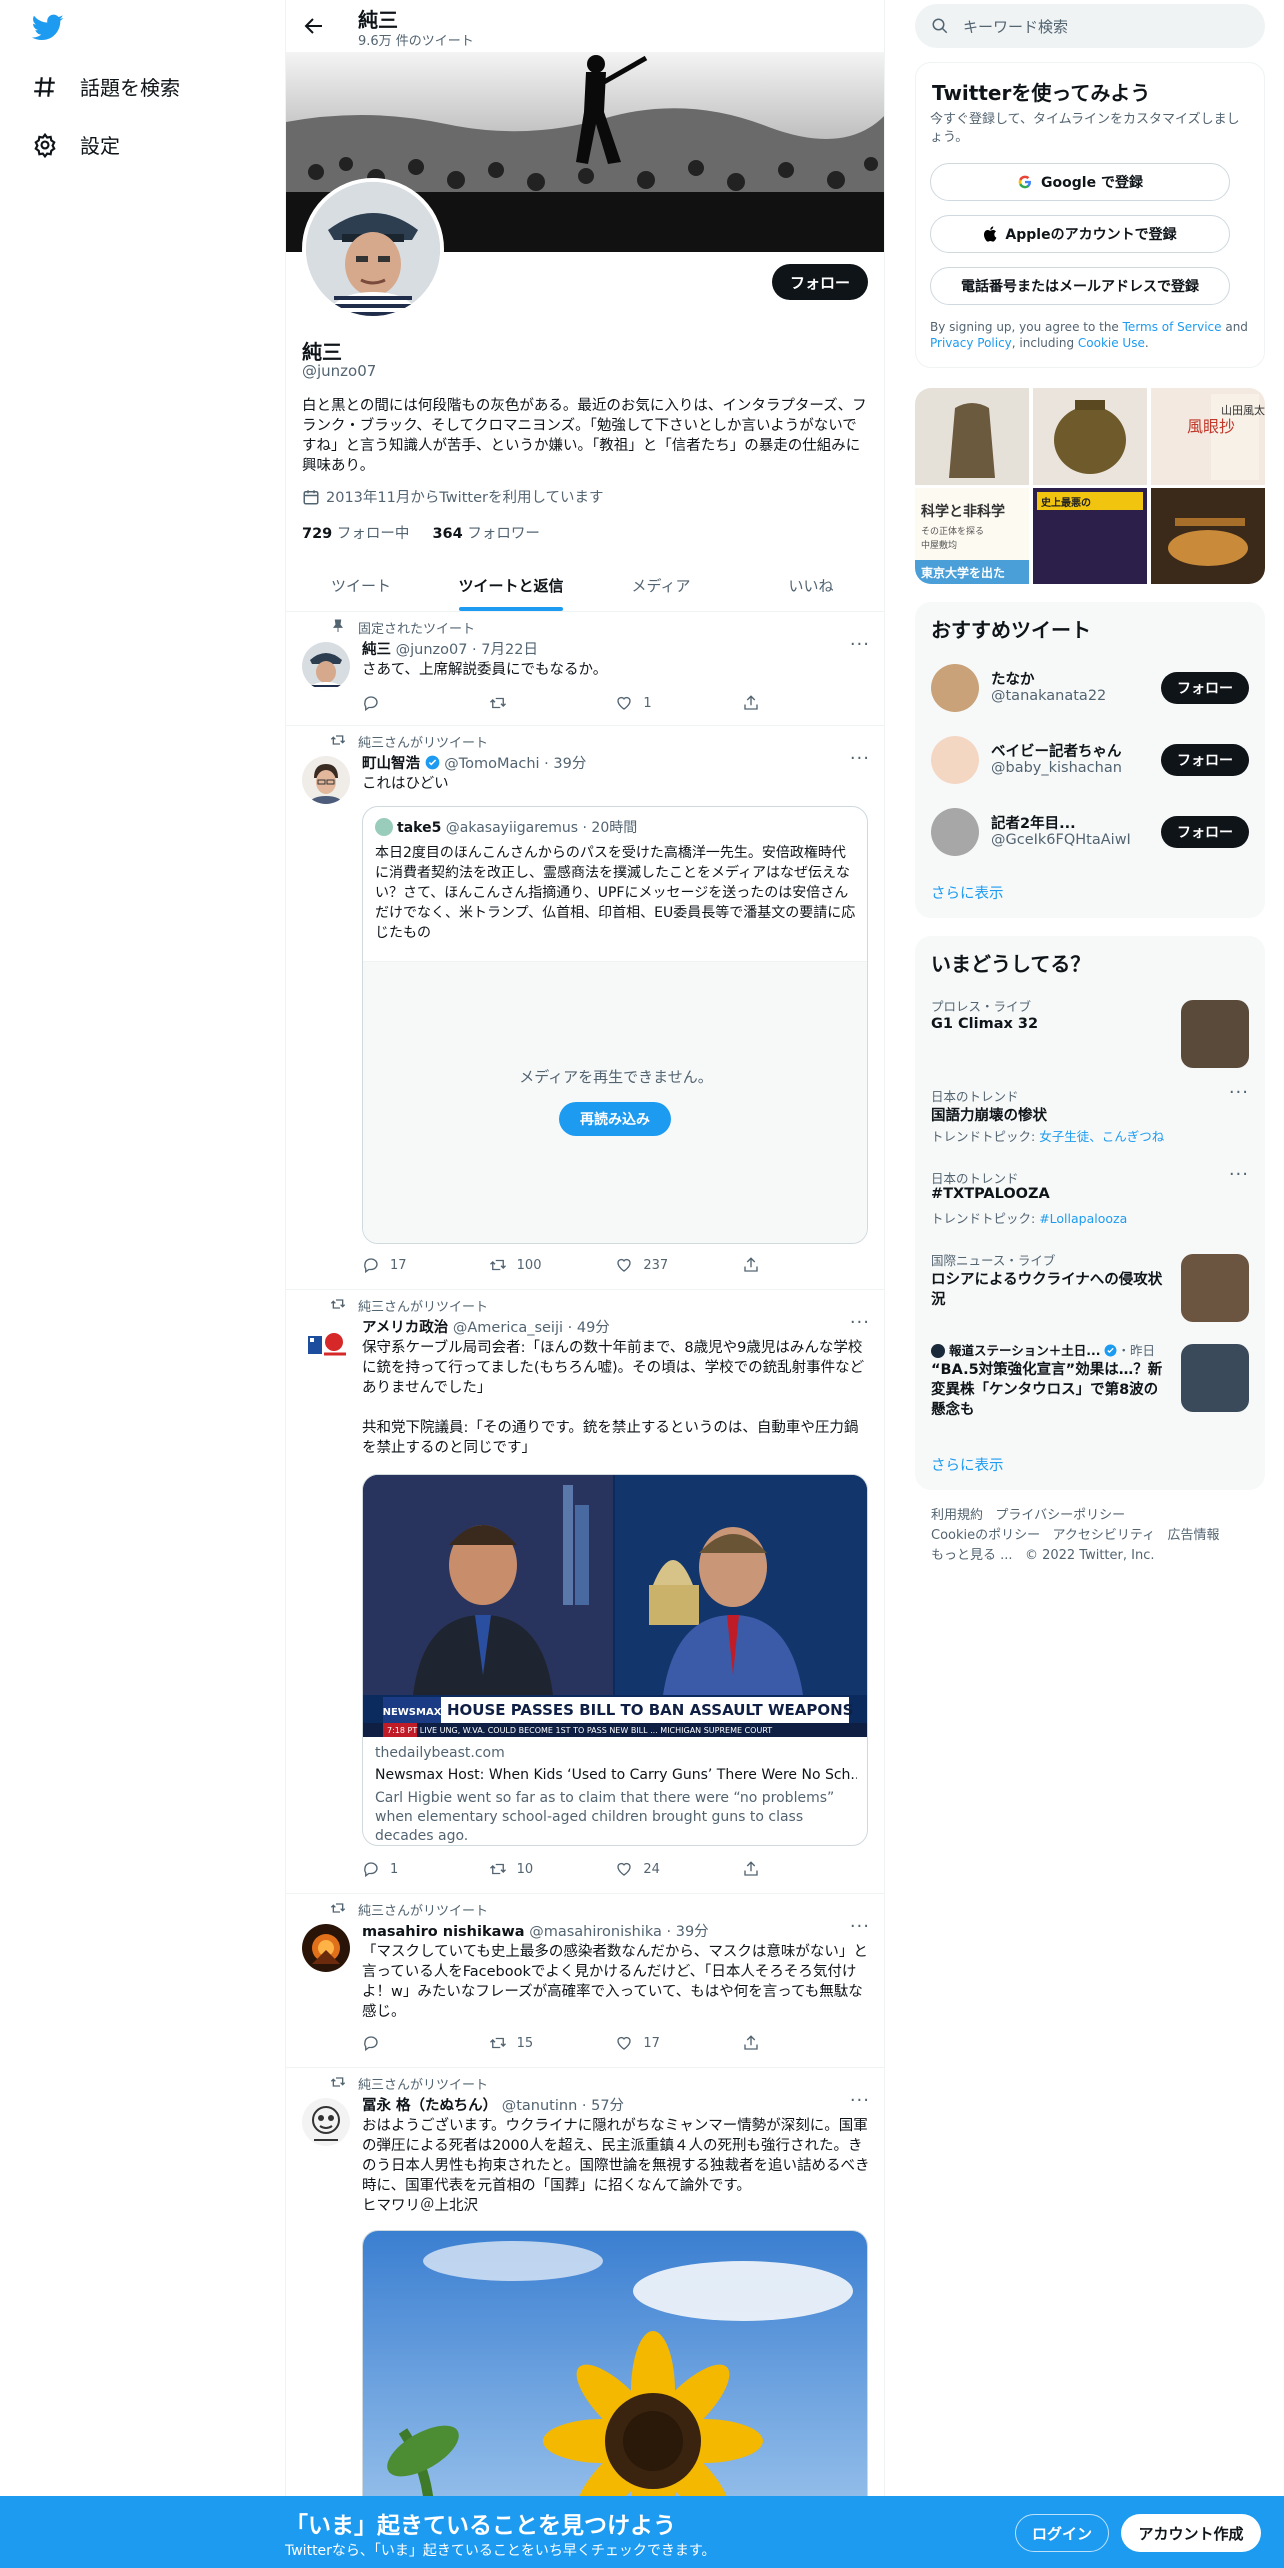 The width and height of the screenshot is (1284, 2568). What do you see at coordinates (645, 1869) in the screenshot?
I see `like-button: 24` at bounding box center [645, 1869].